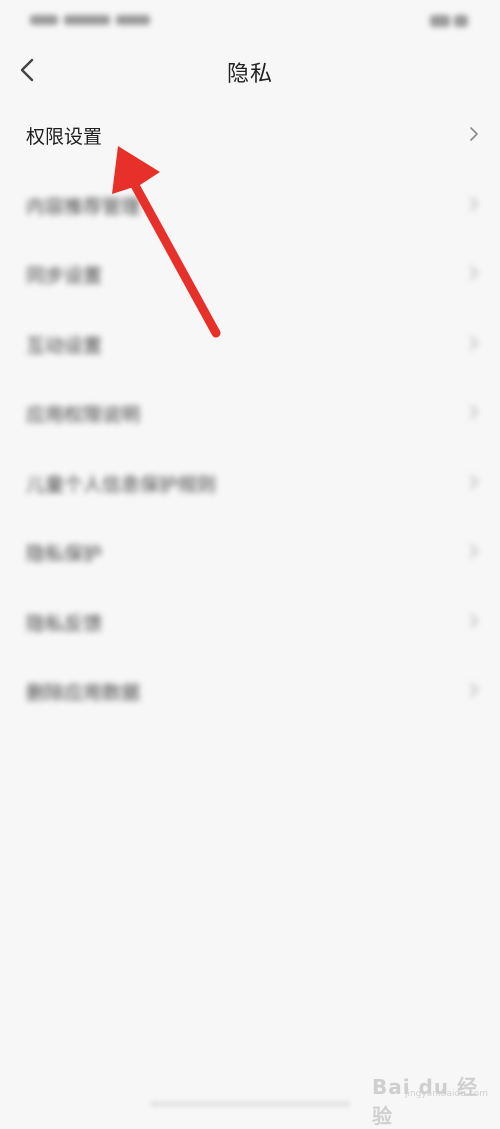 This screenshot has height=1129, width=500. I want to click on menu-item-sync-settings: 同步设置, so click(250, 274).